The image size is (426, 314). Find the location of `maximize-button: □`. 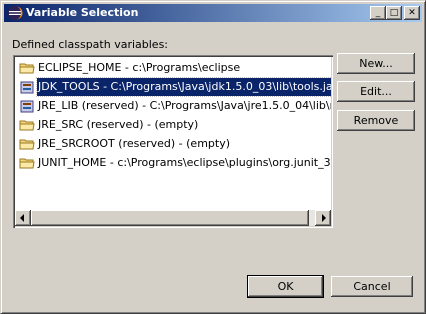

maximize-button: □ is located at coordinates (394, 13).